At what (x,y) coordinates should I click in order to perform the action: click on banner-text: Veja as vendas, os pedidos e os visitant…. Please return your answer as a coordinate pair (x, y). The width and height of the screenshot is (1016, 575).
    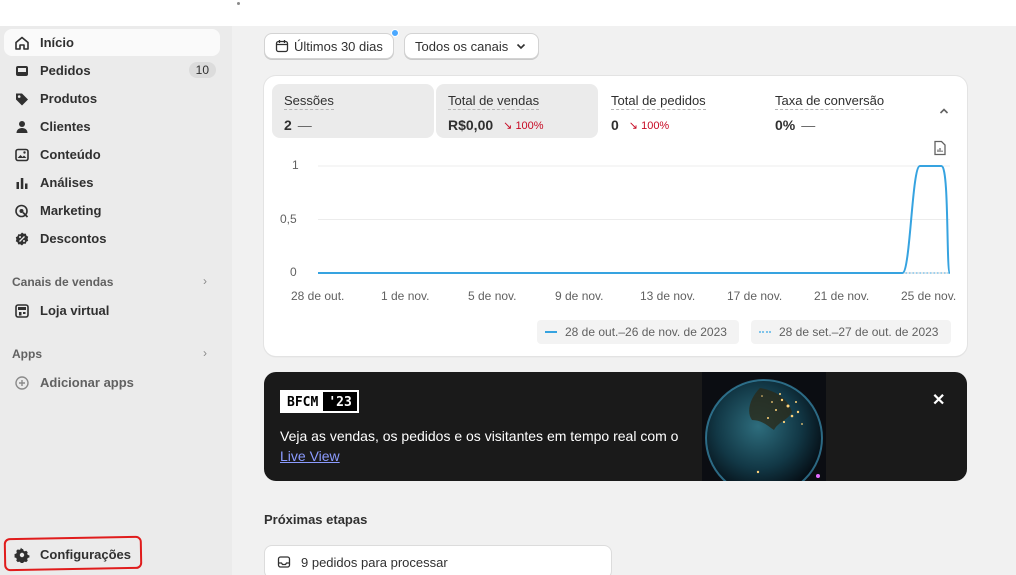
    Looking at the image, I should click on (479, 436).